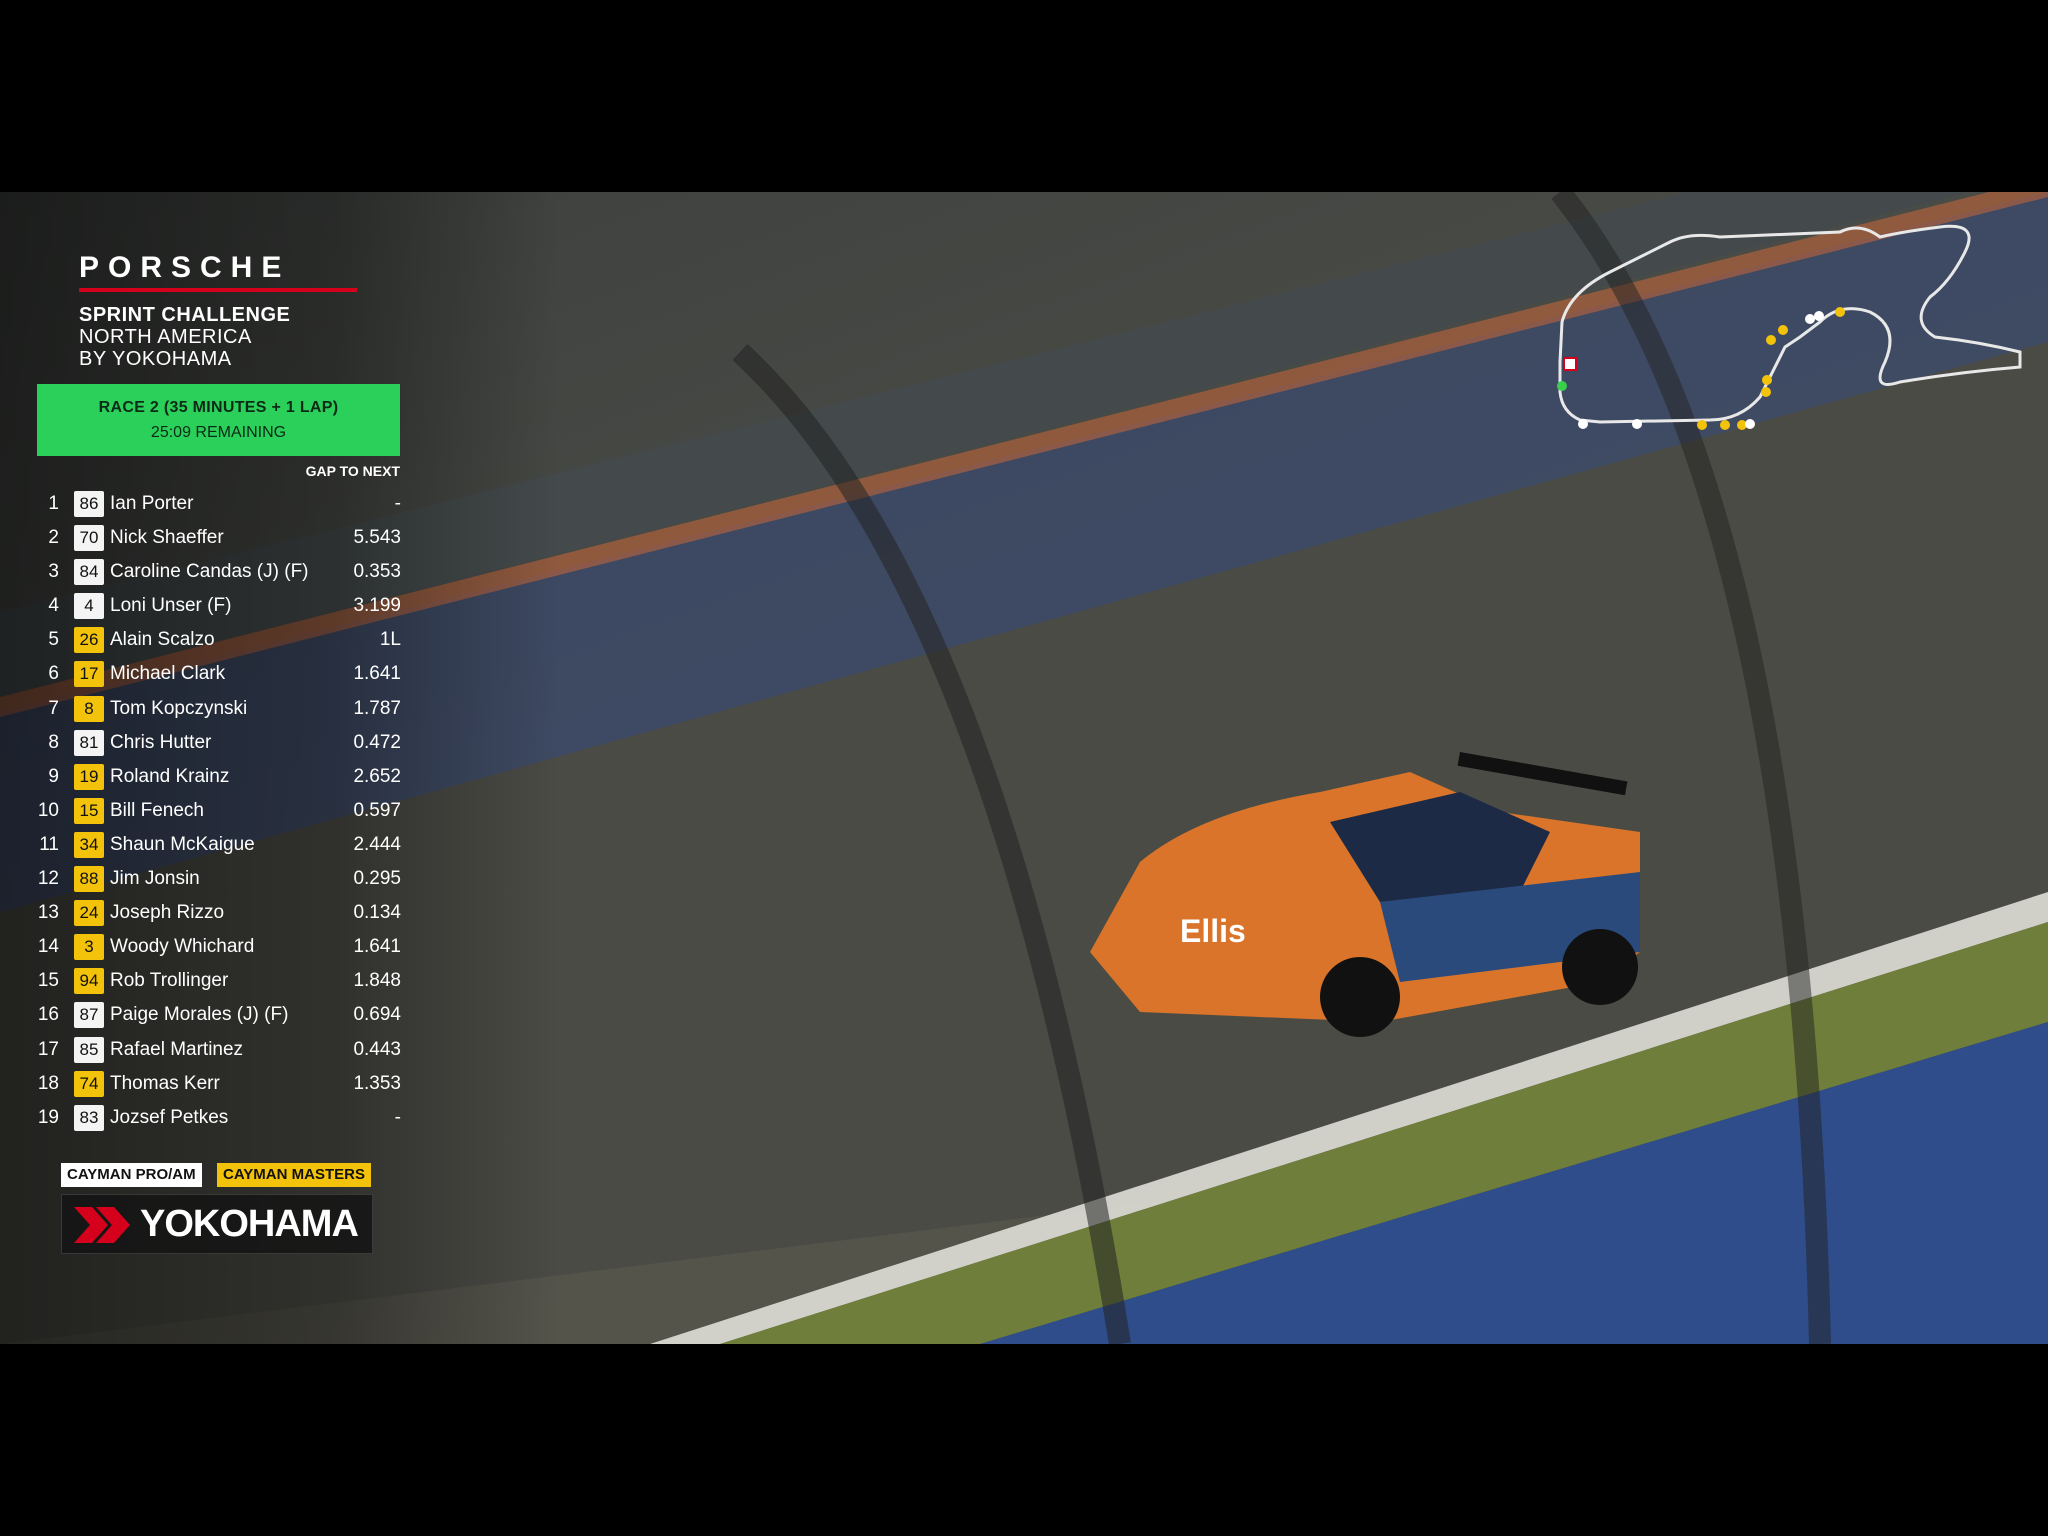 This screenshot has width=2048, height=1536. Describe the element at coordinates (219, 743) in the screenshot. I see `standings-row: 8 81 Chris Hutter 0.472` at that location.